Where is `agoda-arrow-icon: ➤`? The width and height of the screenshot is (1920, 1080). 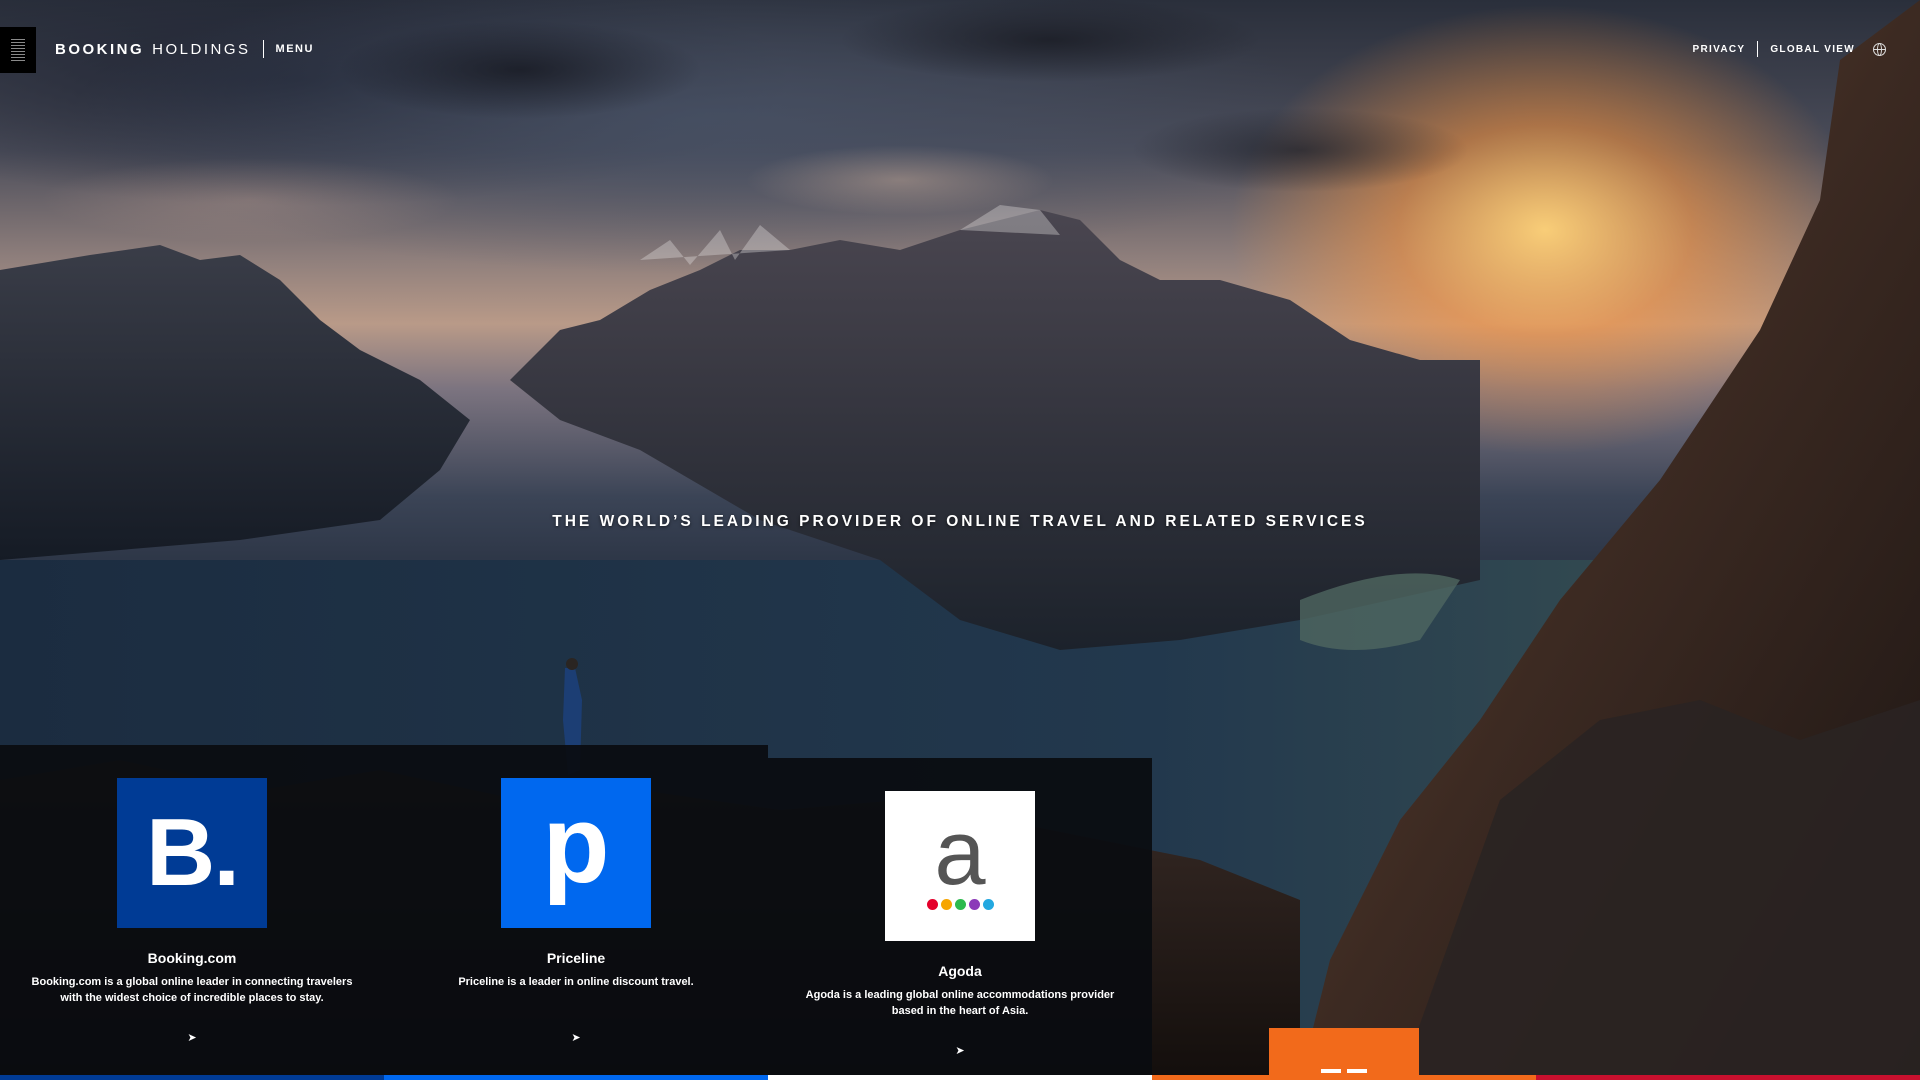
agoda-arrow-icon: ➤ is located at coordinates (960, 1050).